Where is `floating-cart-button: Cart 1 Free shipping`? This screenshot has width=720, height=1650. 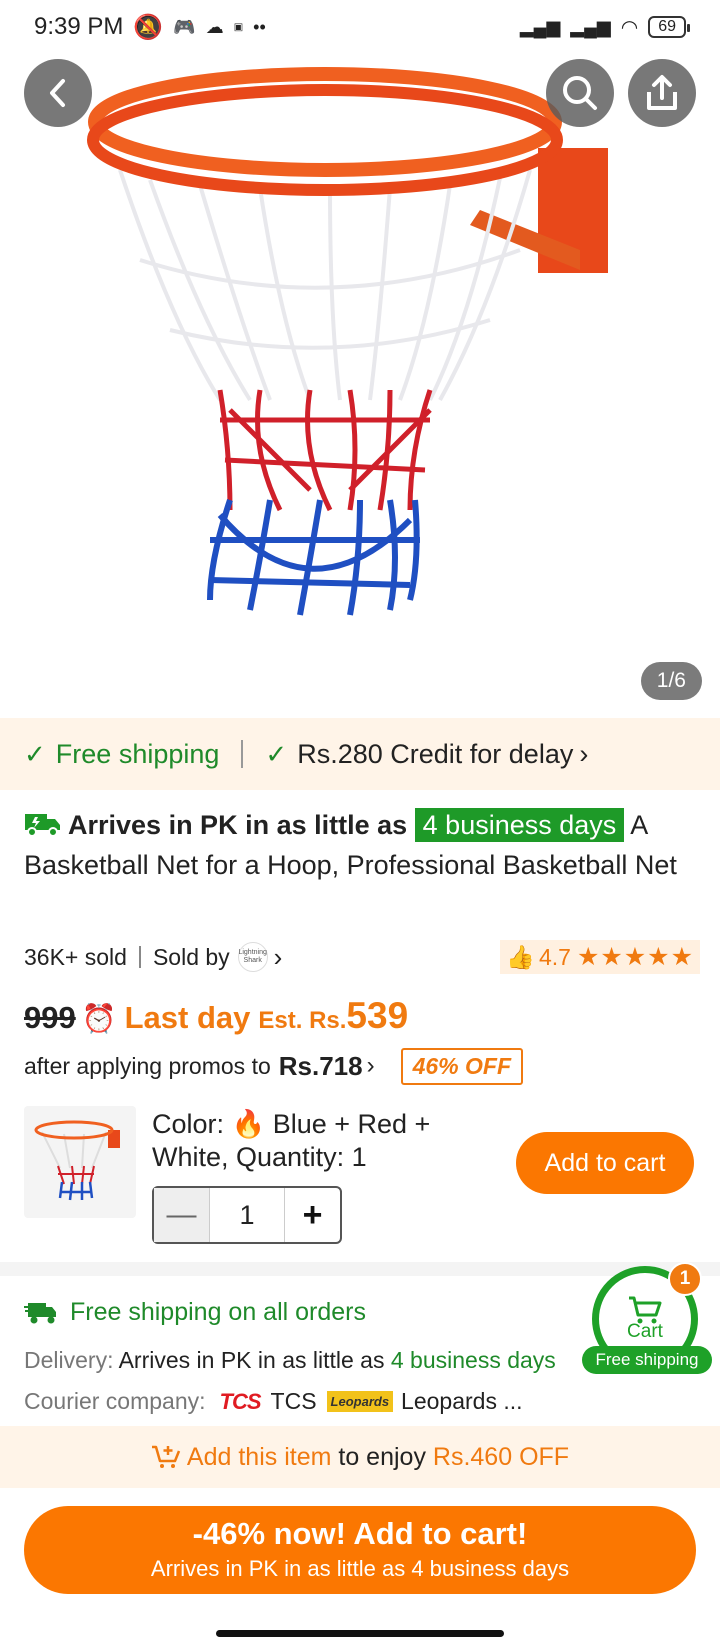
floating-cart-button: Cart 1 Free shipping is located at coordinates (647, 1318).